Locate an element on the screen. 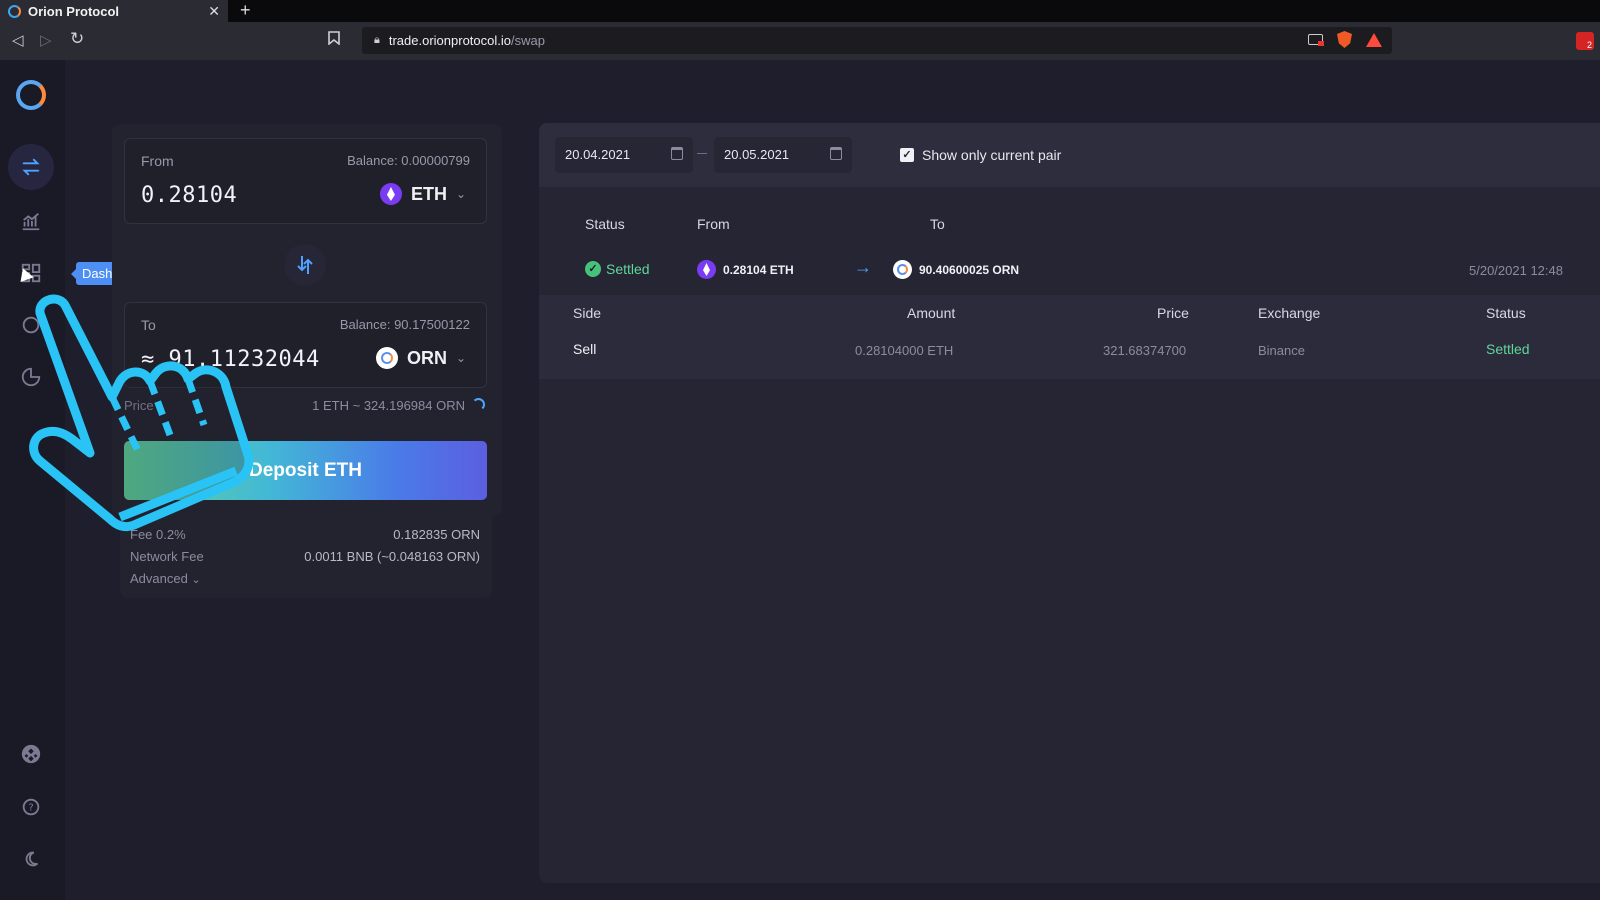 The width and height of the screenshot is (1600, 900). browser-tab: Orion Protocol ✕ is located at coordinates (114, 11).